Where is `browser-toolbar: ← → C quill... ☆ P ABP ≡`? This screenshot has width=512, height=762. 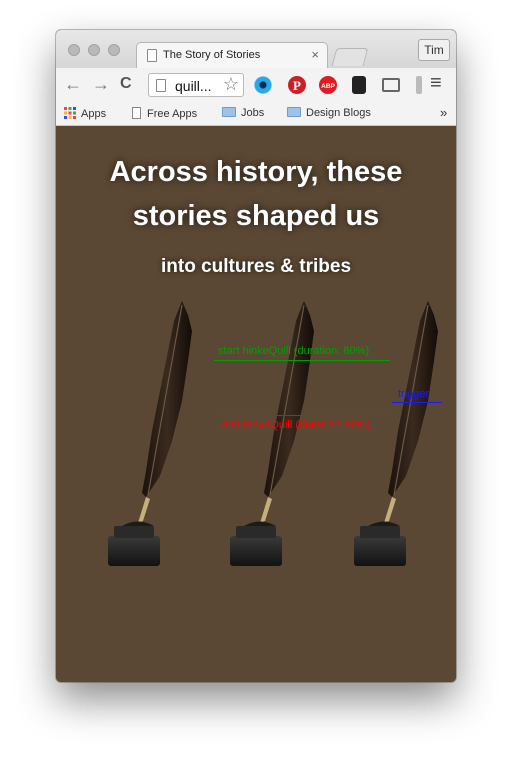
browser-toolbar: ← → C quill... ☆ P ABP ≡ is located at coordinates (256, 85).